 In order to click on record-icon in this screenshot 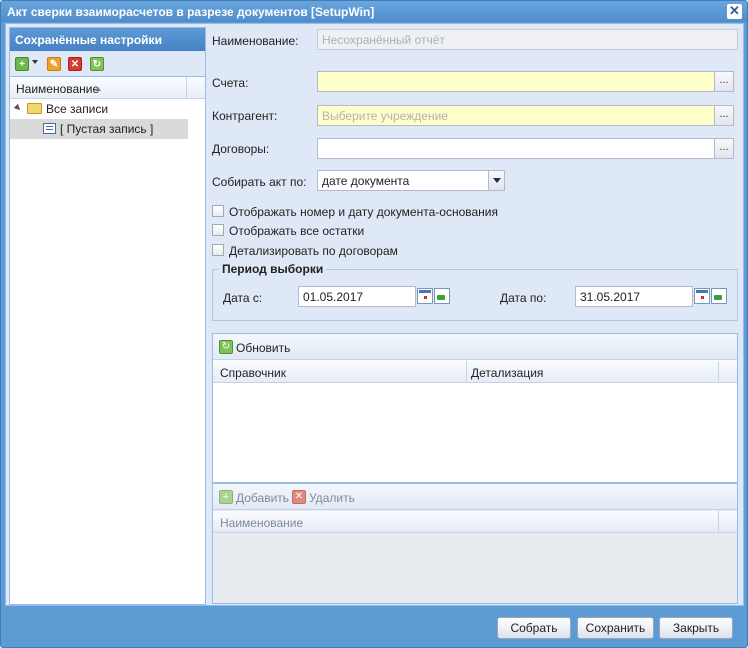, I will do `click(49, 128)`.